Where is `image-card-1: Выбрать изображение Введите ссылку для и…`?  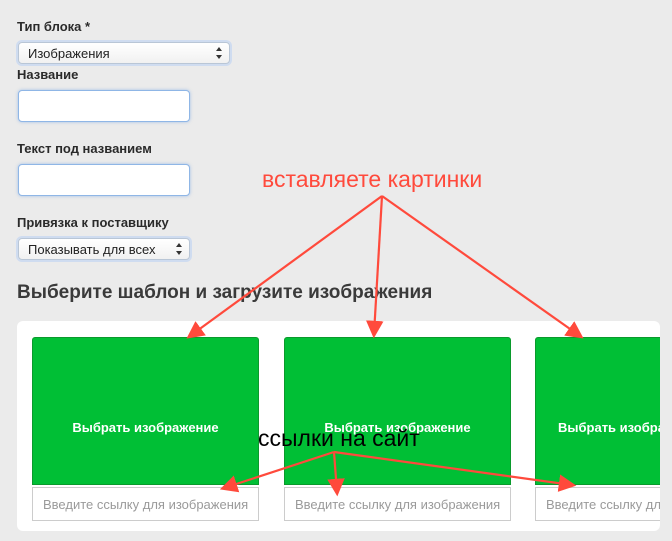
image-card-1: Выбрать изображение Введите ссылку для и… is located at coordinates (145, 429).